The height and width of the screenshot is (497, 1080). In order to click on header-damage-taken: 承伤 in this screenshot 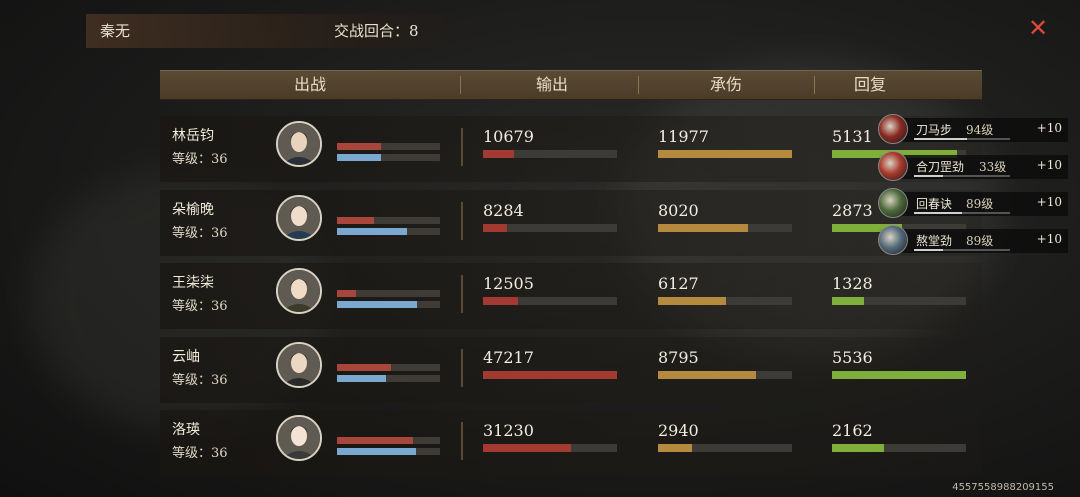, I will do `click(725, 84)`.